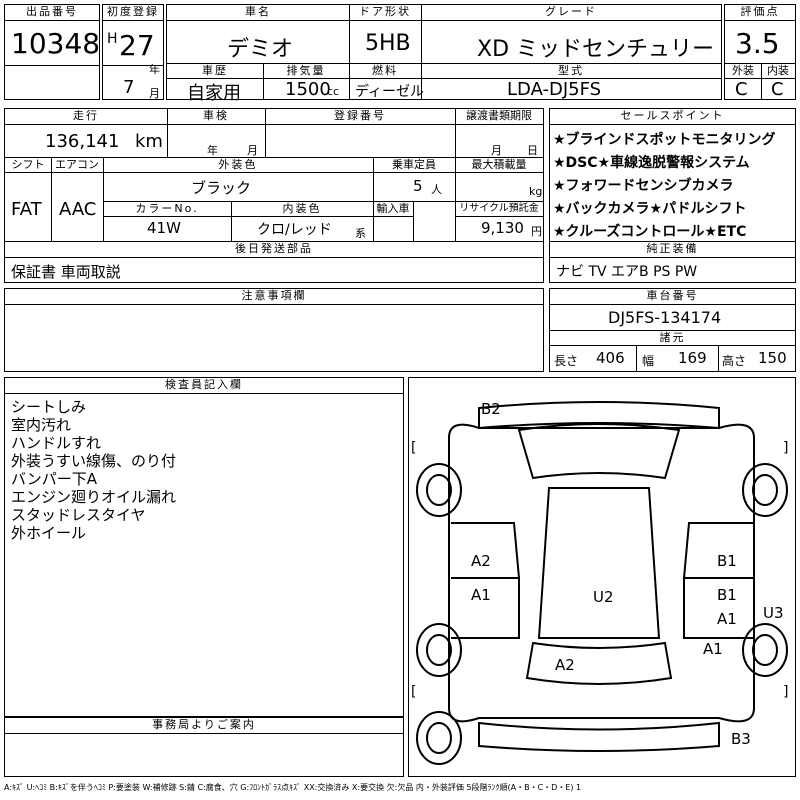  Describe the element at coordinates (648, 361) in the screenshot. I see `width-label: 幅` at that location.